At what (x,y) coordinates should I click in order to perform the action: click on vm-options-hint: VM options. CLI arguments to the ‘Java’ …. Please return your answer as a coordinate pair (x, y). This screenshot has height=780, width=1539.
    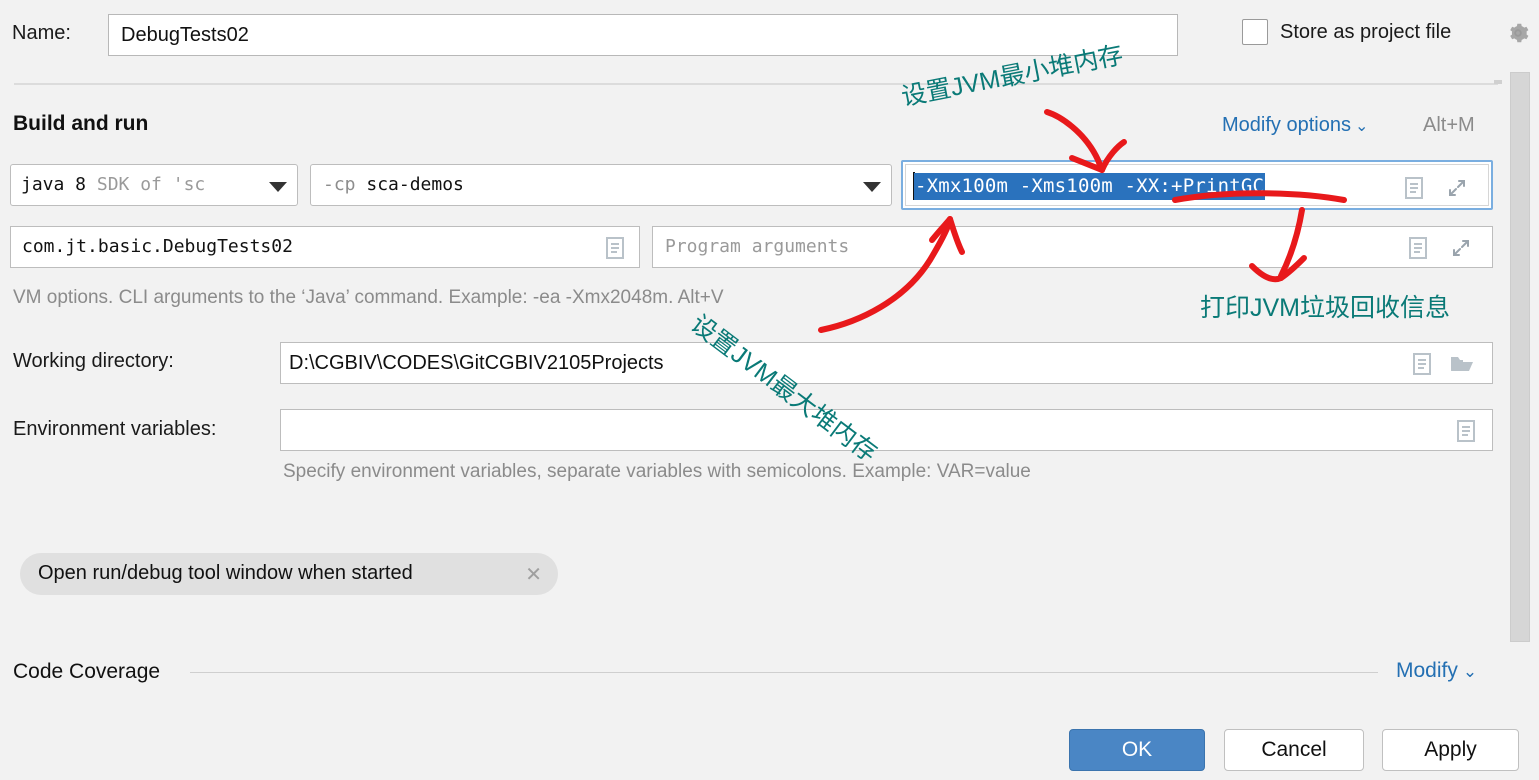
    Looking at the image, I should click on (368, 297).